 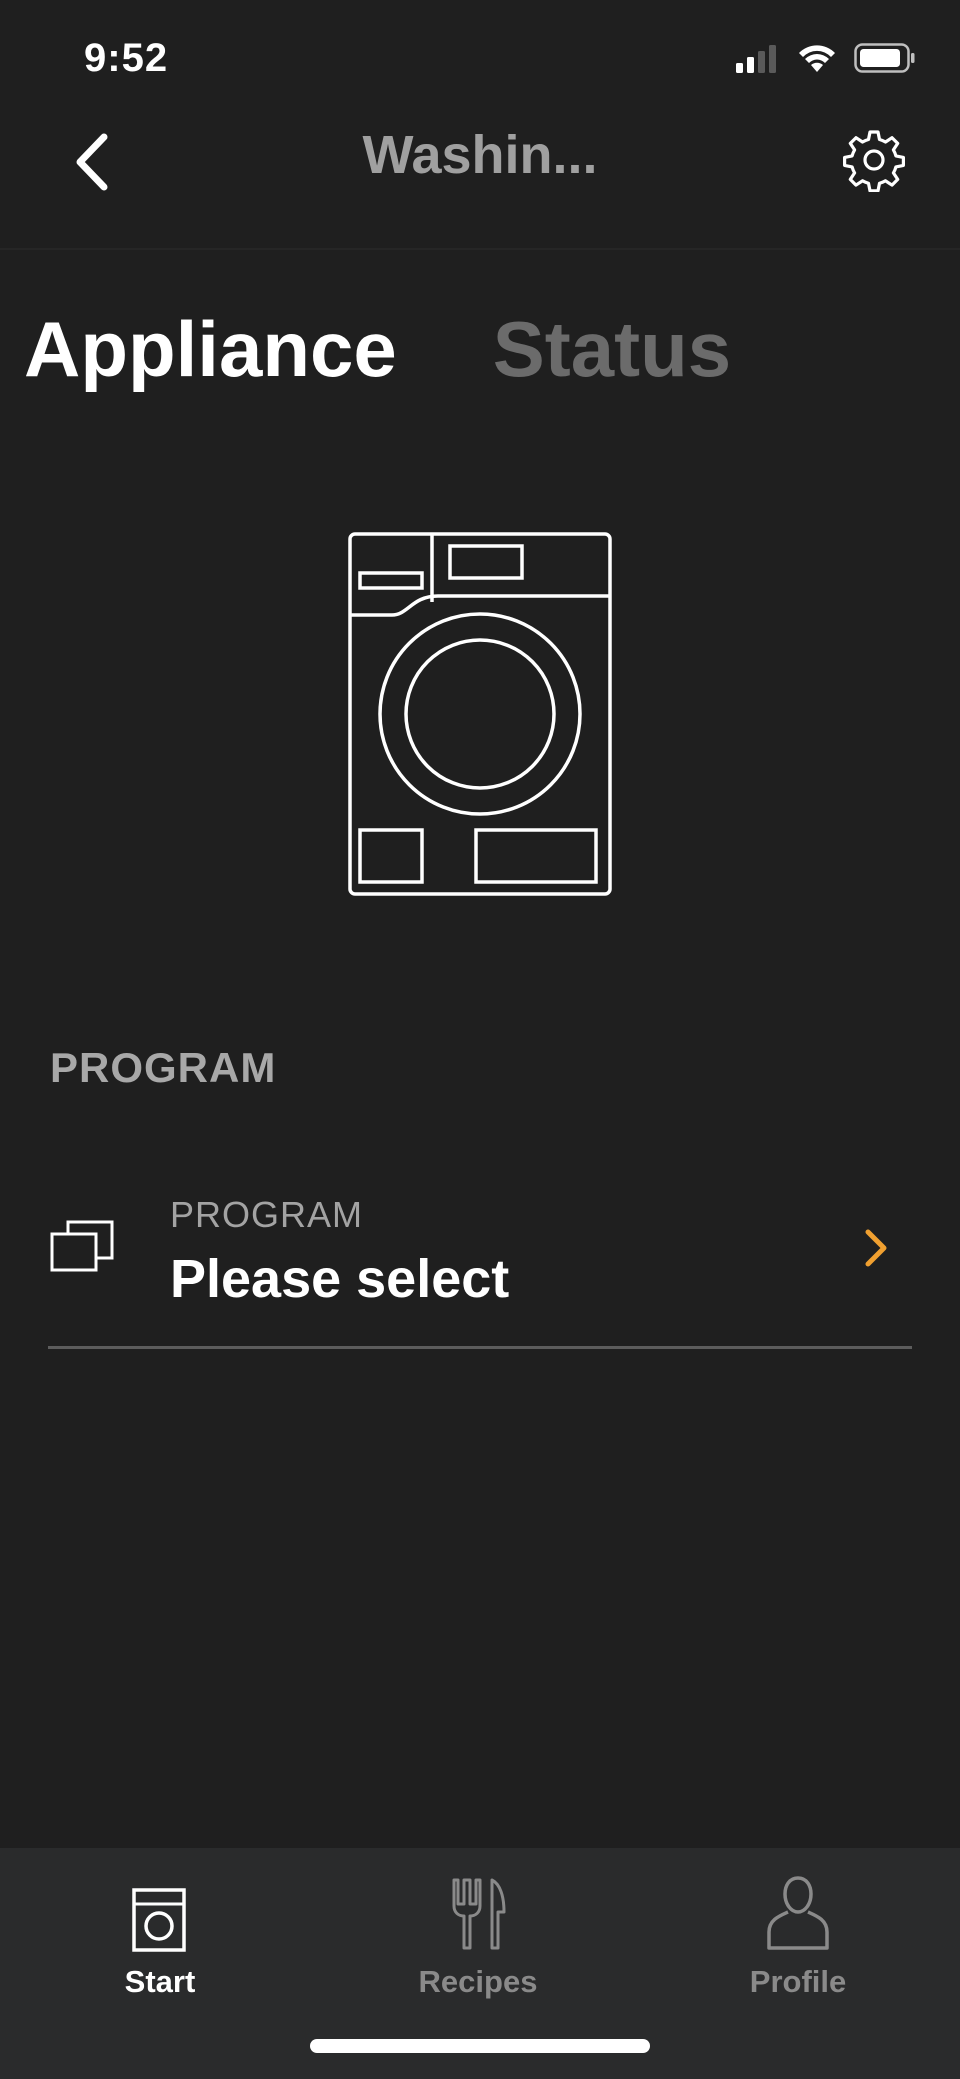 I want to click on person-icon, so click(x=798, y=1913).